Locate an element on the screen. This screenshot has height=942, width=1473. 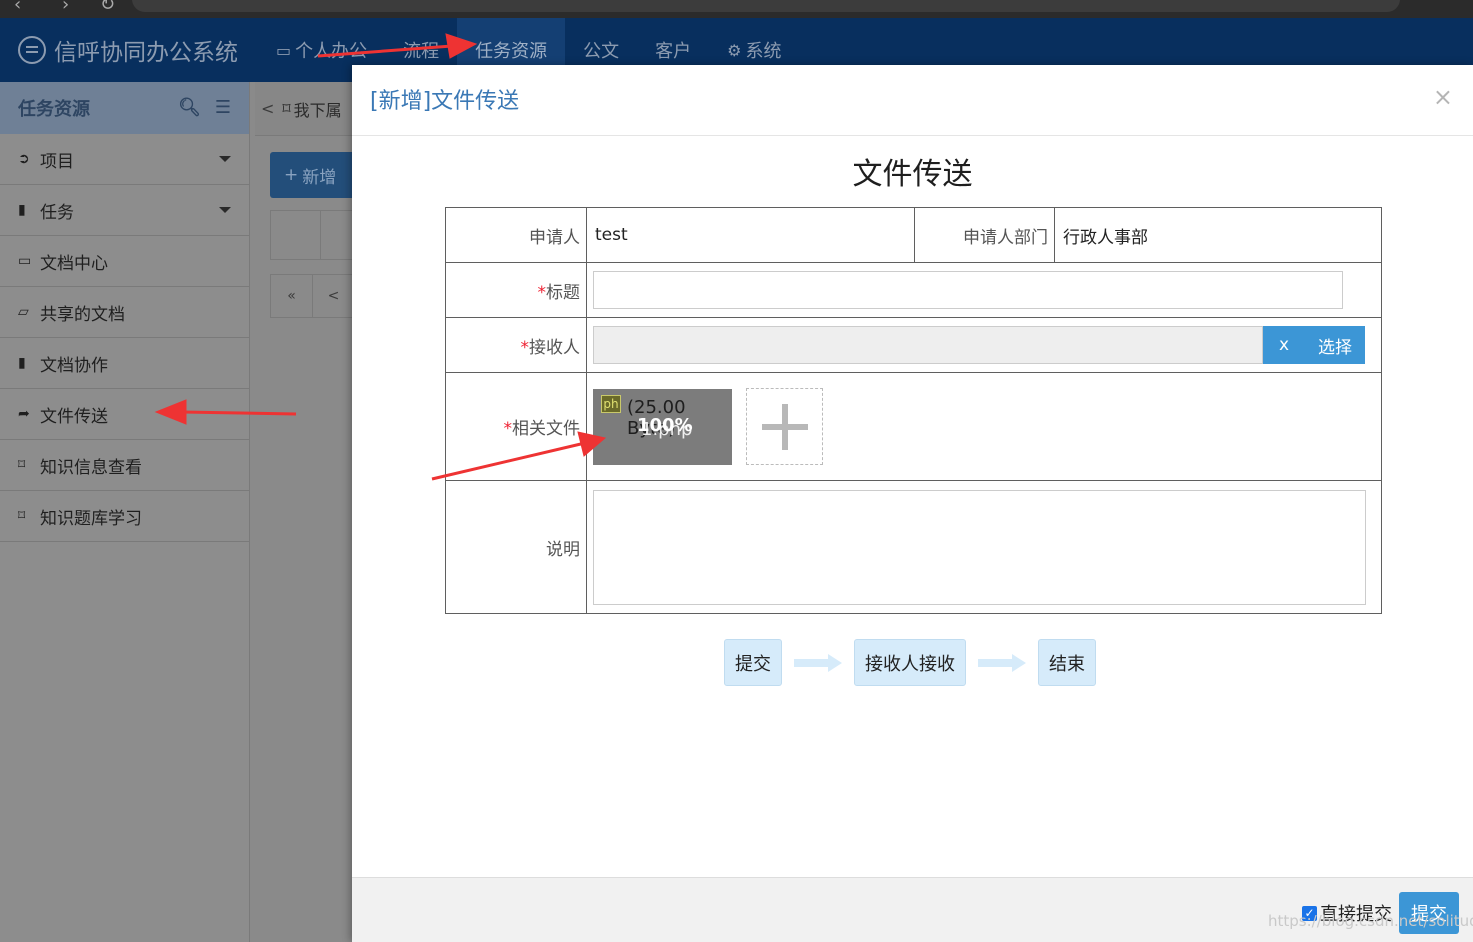
modal-header: [新增]文件传送 × is located at coordinates (912, 100).